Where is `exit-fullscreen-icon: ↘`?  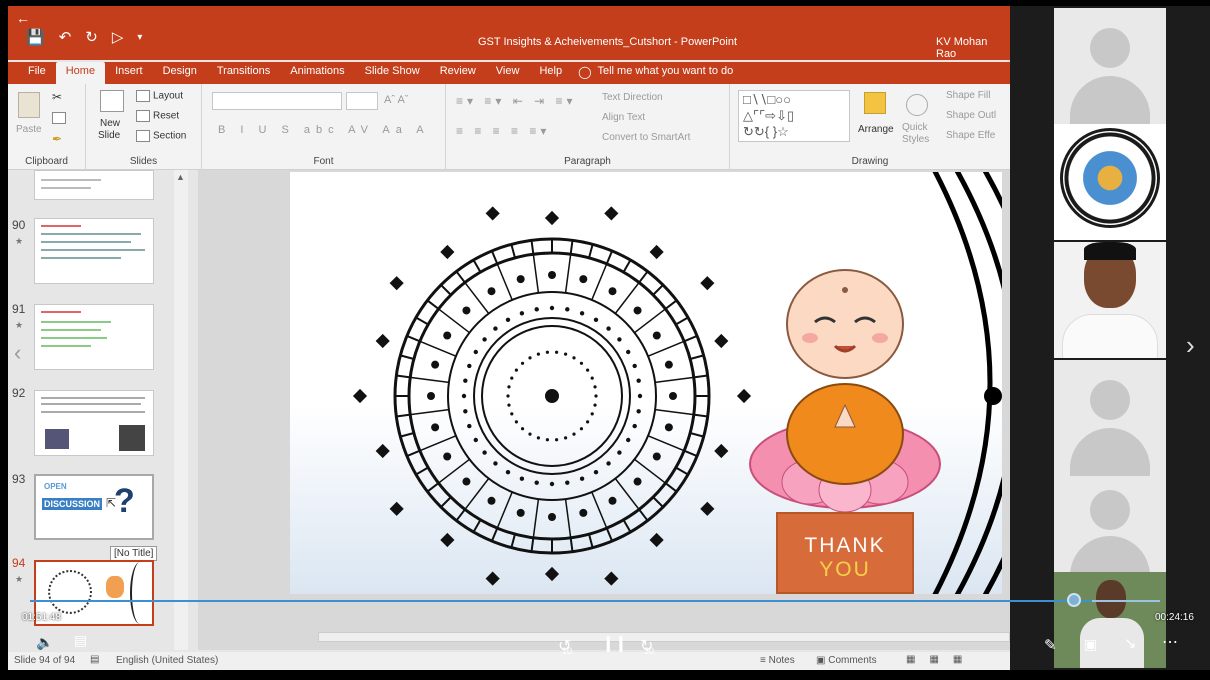
exit-fullscreen-icon: ↘ is located at coordinates (1130, 643).